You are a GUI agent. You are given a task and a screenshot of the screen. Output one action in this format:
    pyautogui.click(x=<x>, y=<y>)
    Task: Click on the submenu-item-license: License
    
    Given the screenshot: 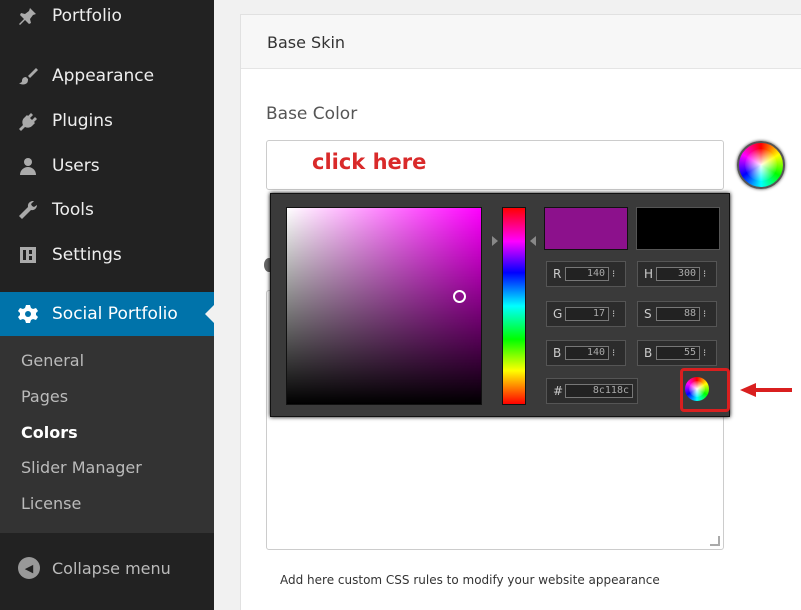 What is the action you would take?
    pyautogui.click(x=51, y=503)
    